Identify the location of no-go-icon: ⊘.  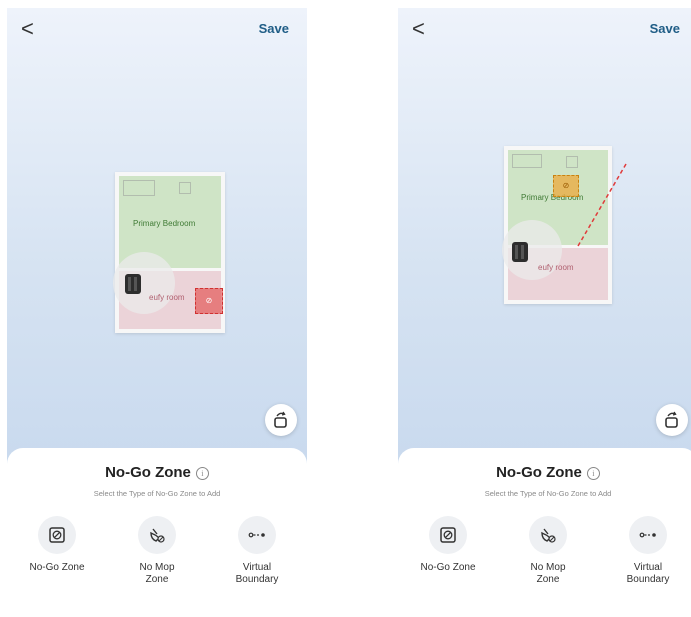
(209, 300).